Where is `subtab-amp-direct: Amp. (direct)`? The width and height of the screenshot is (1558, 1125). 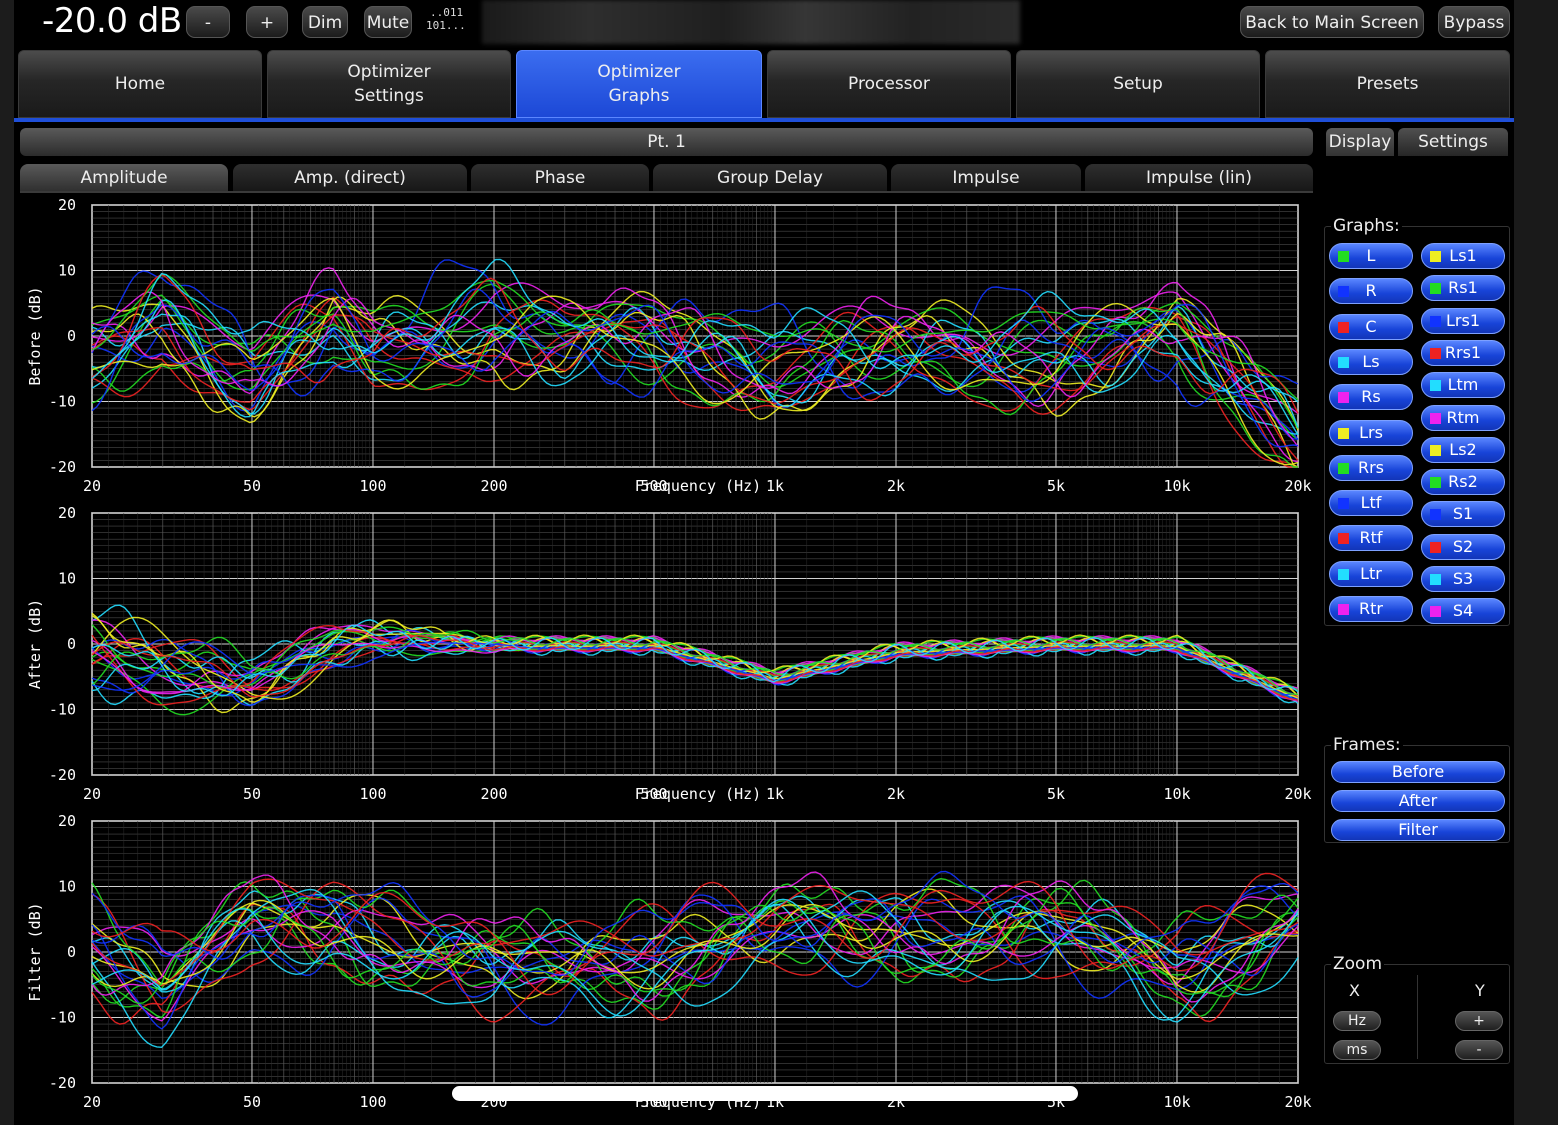
subtab-amp-direct: Amp. (direct) is located at coordinates (350, 178).